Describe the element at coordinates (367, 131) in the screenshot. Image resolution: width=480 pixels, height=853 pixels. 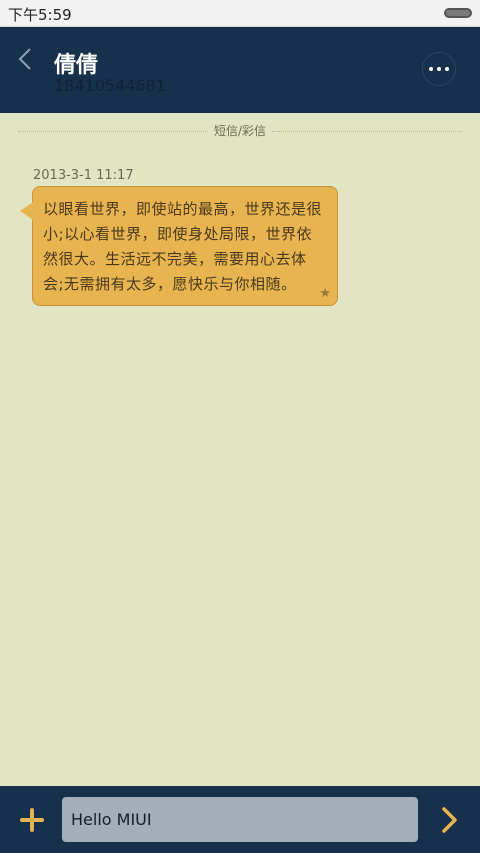
I see `divider-line` at that location.